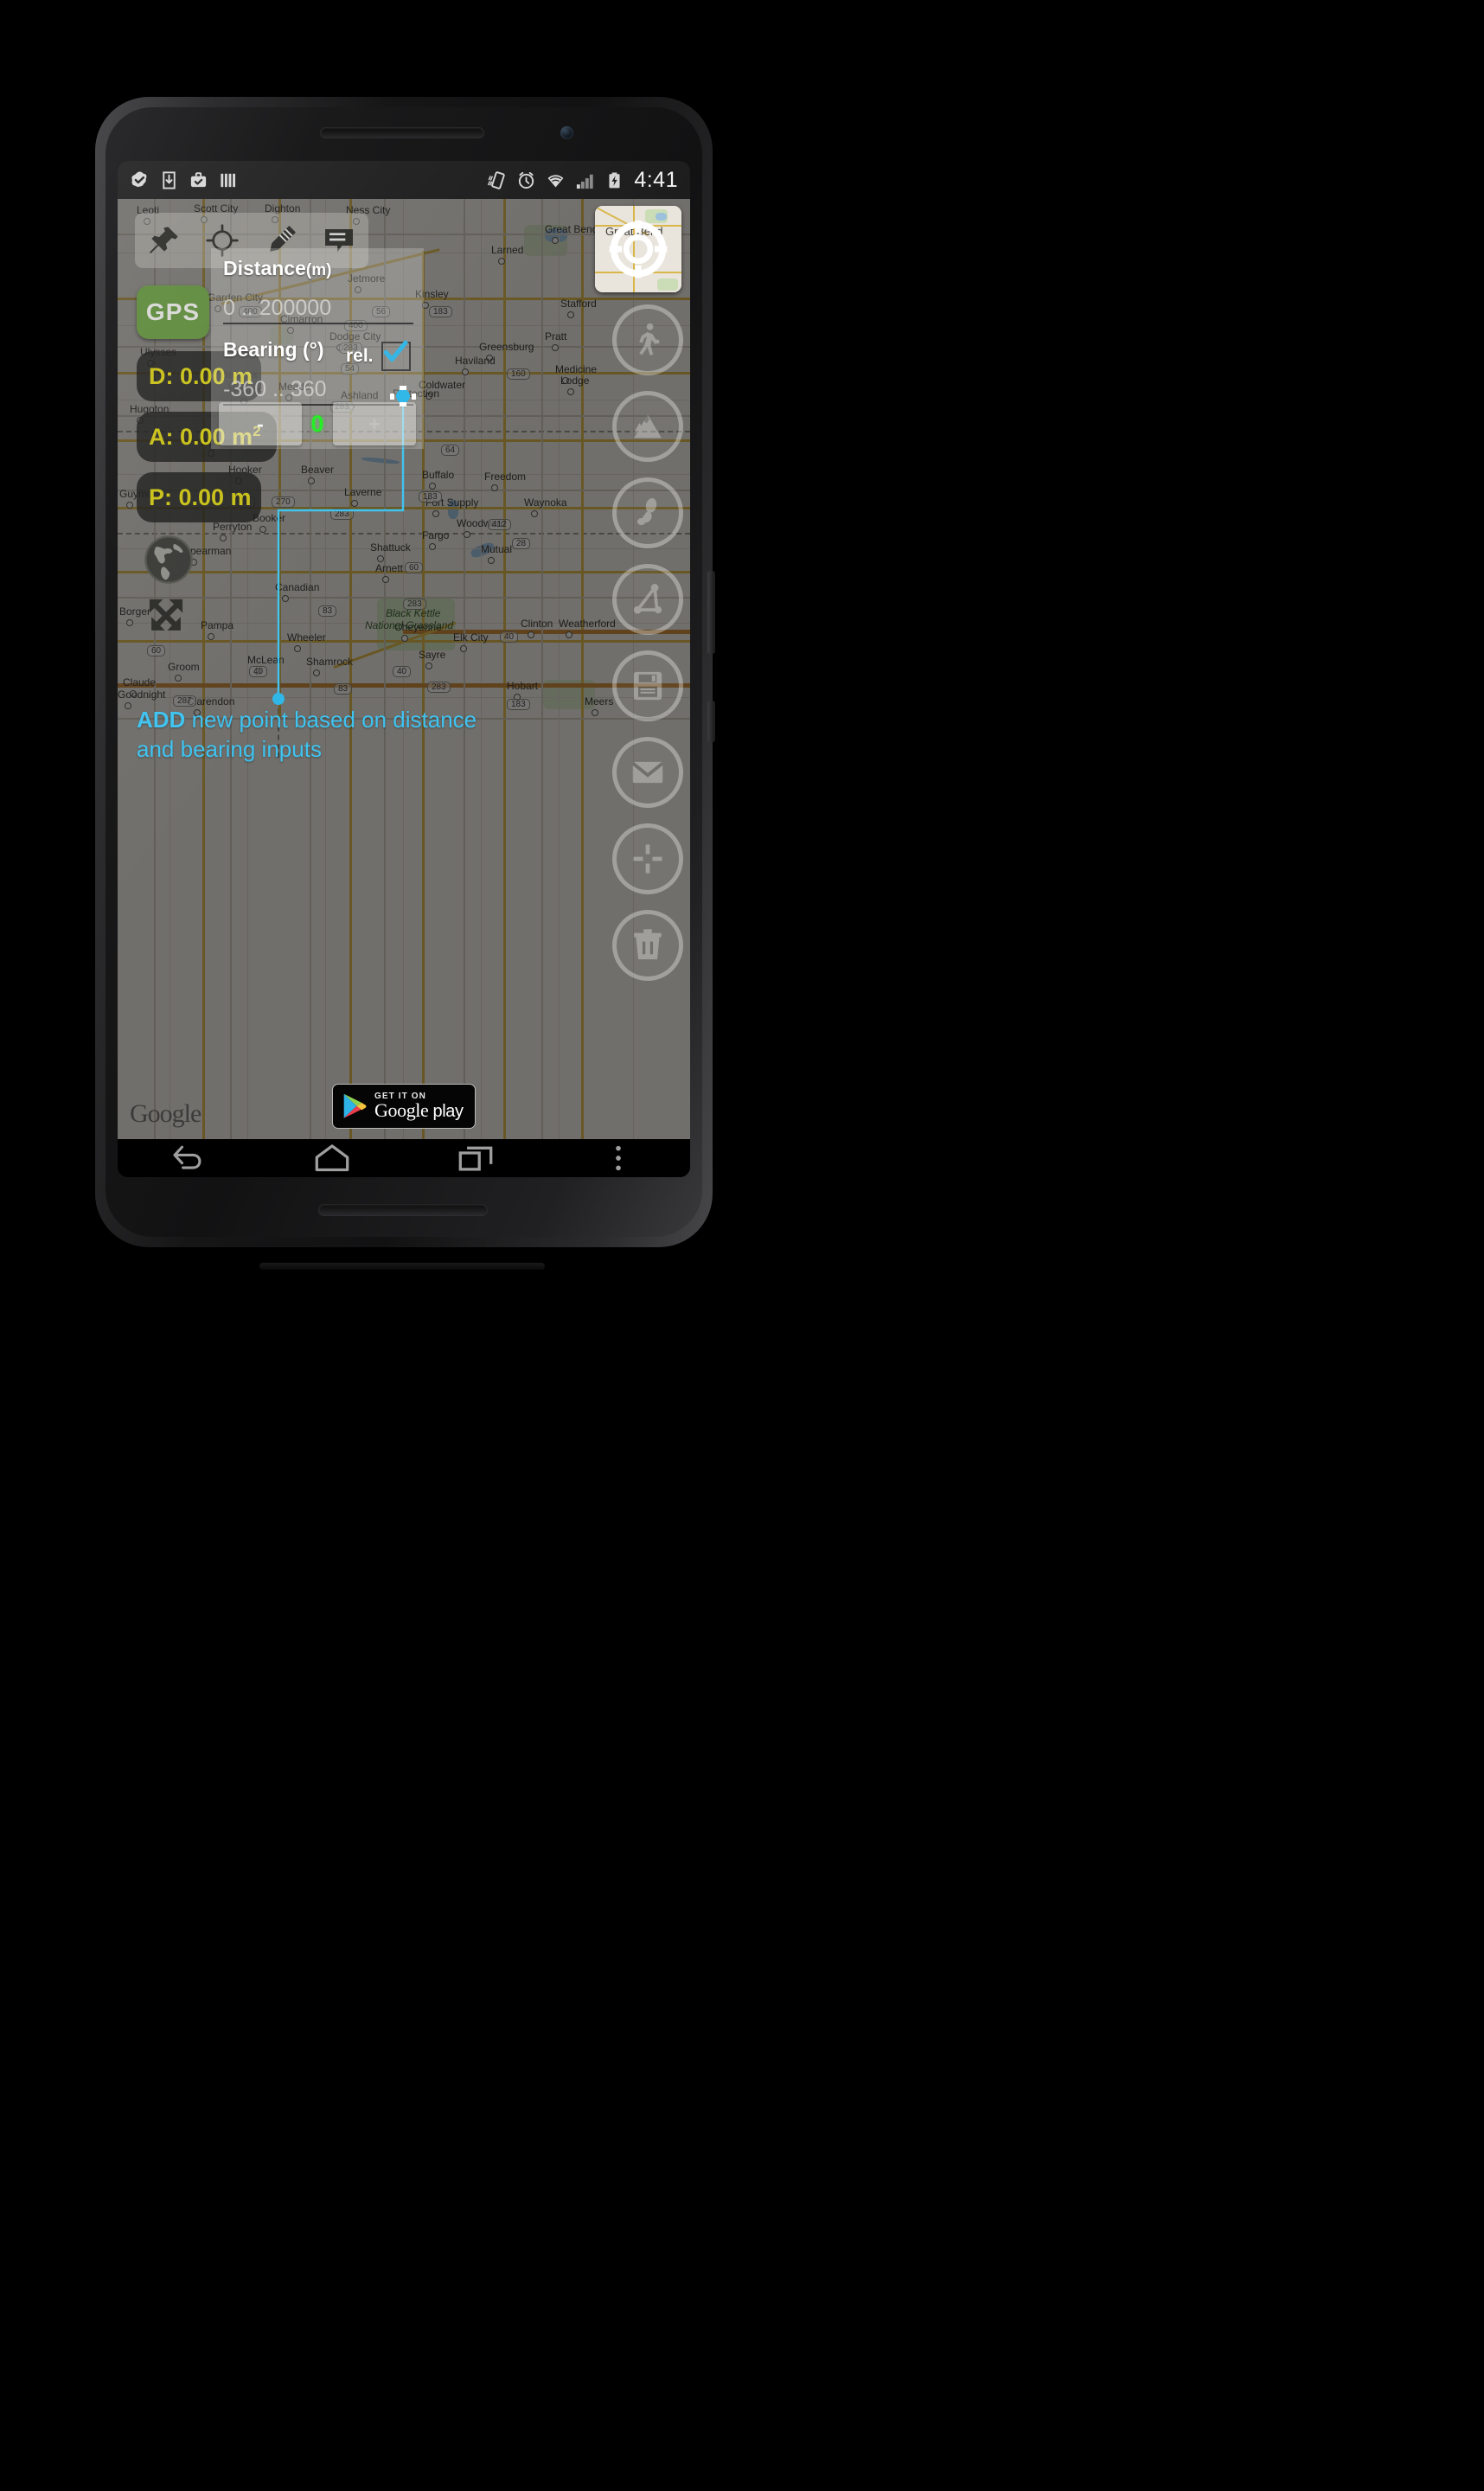 The image size is (1484, 2491). I want to click on relative-label: rel., so click(360, 356).